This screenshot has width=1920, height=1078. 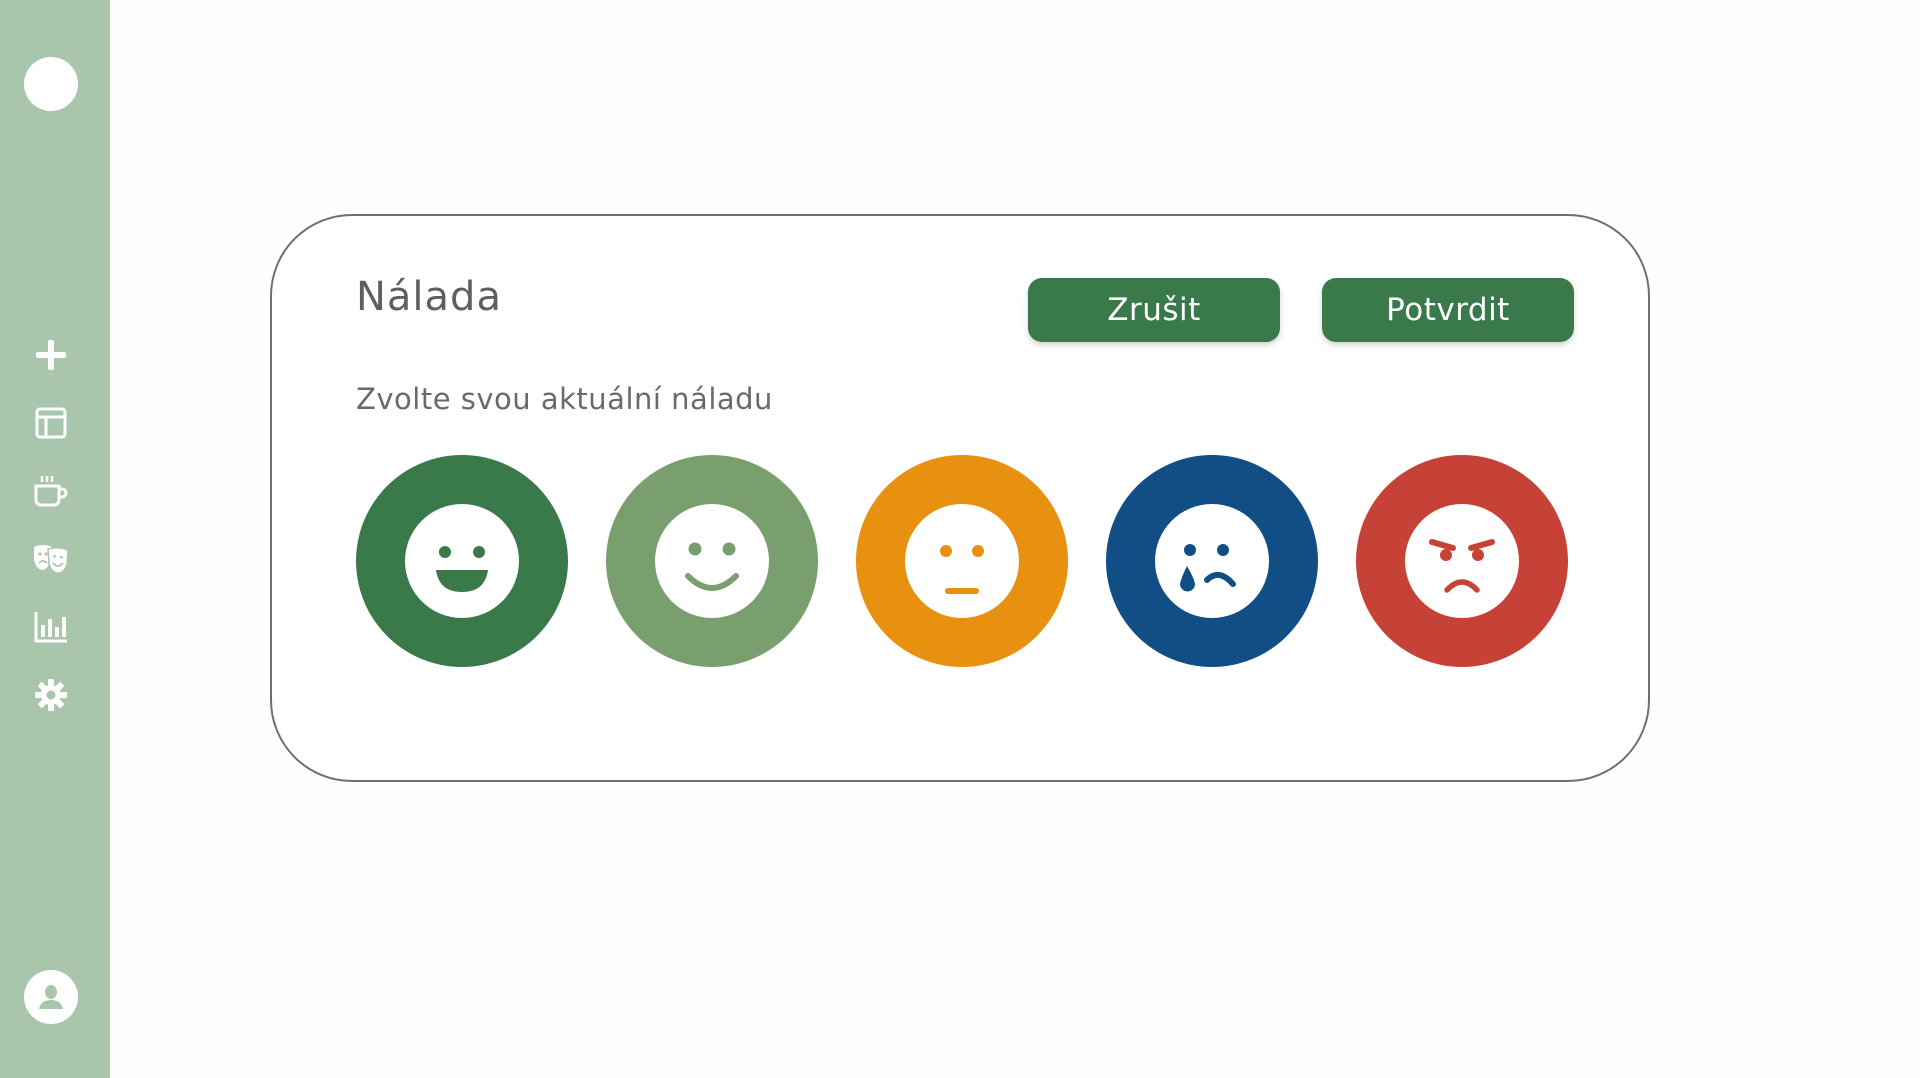 What do you see at coordinates (1448, 310) in the screenshot?
I see `confirm-button: Potvrdit` at bounding box center [1448, 310].